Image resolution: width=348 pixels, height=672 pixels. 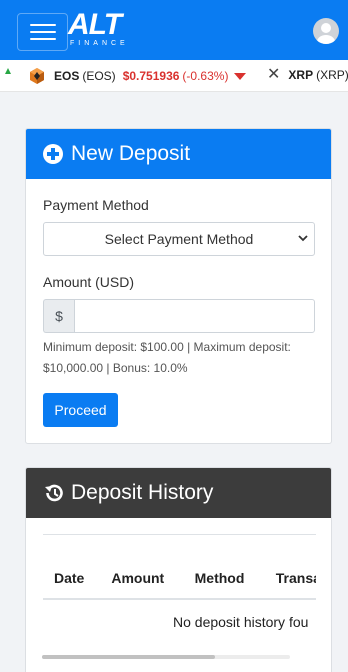 What do you see at coordinates (128, 657) in the screenshot?
I see `horizontal-scrollbar-thumb` at bounding box center [128, 657].